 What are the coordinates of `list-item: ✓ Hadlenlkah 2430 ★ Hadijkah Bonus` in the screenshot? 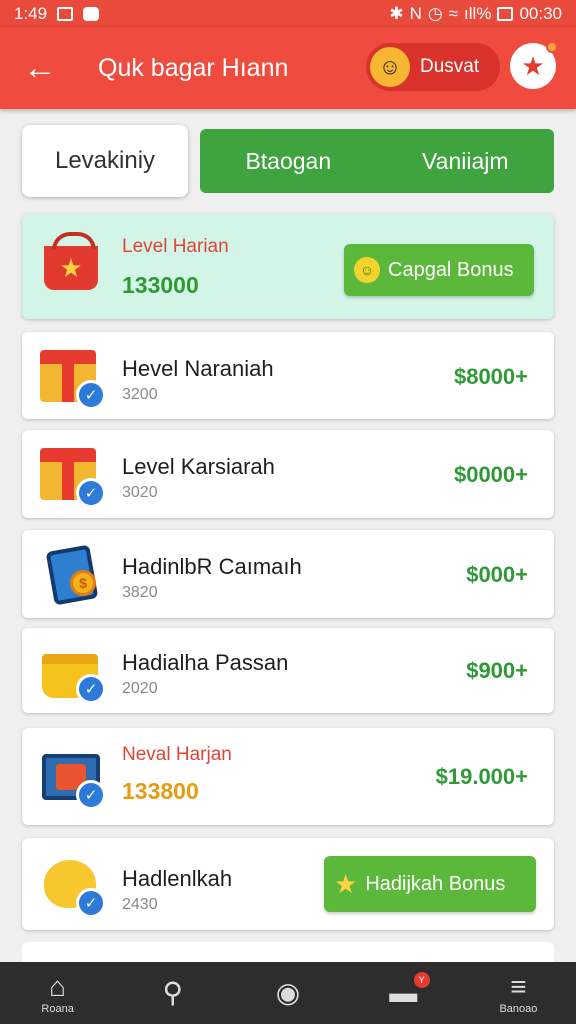 It's located at (288, 884).